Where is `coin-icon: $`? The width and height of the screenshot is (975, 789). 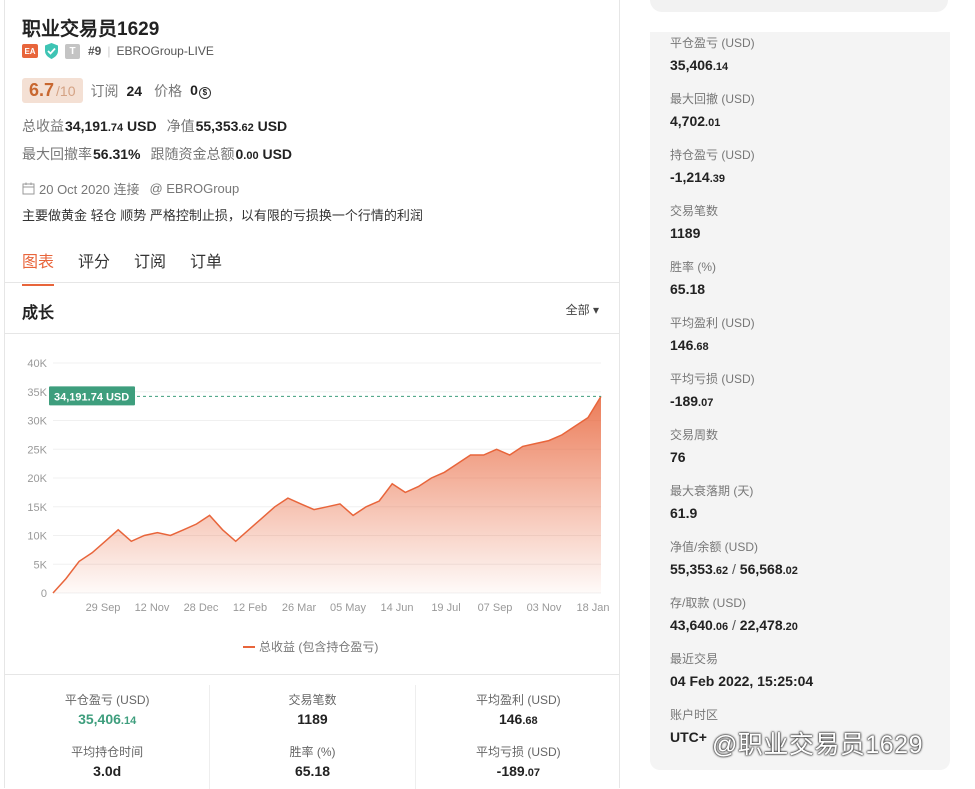
coin-icon: $ is located at coordinates (204, 93).